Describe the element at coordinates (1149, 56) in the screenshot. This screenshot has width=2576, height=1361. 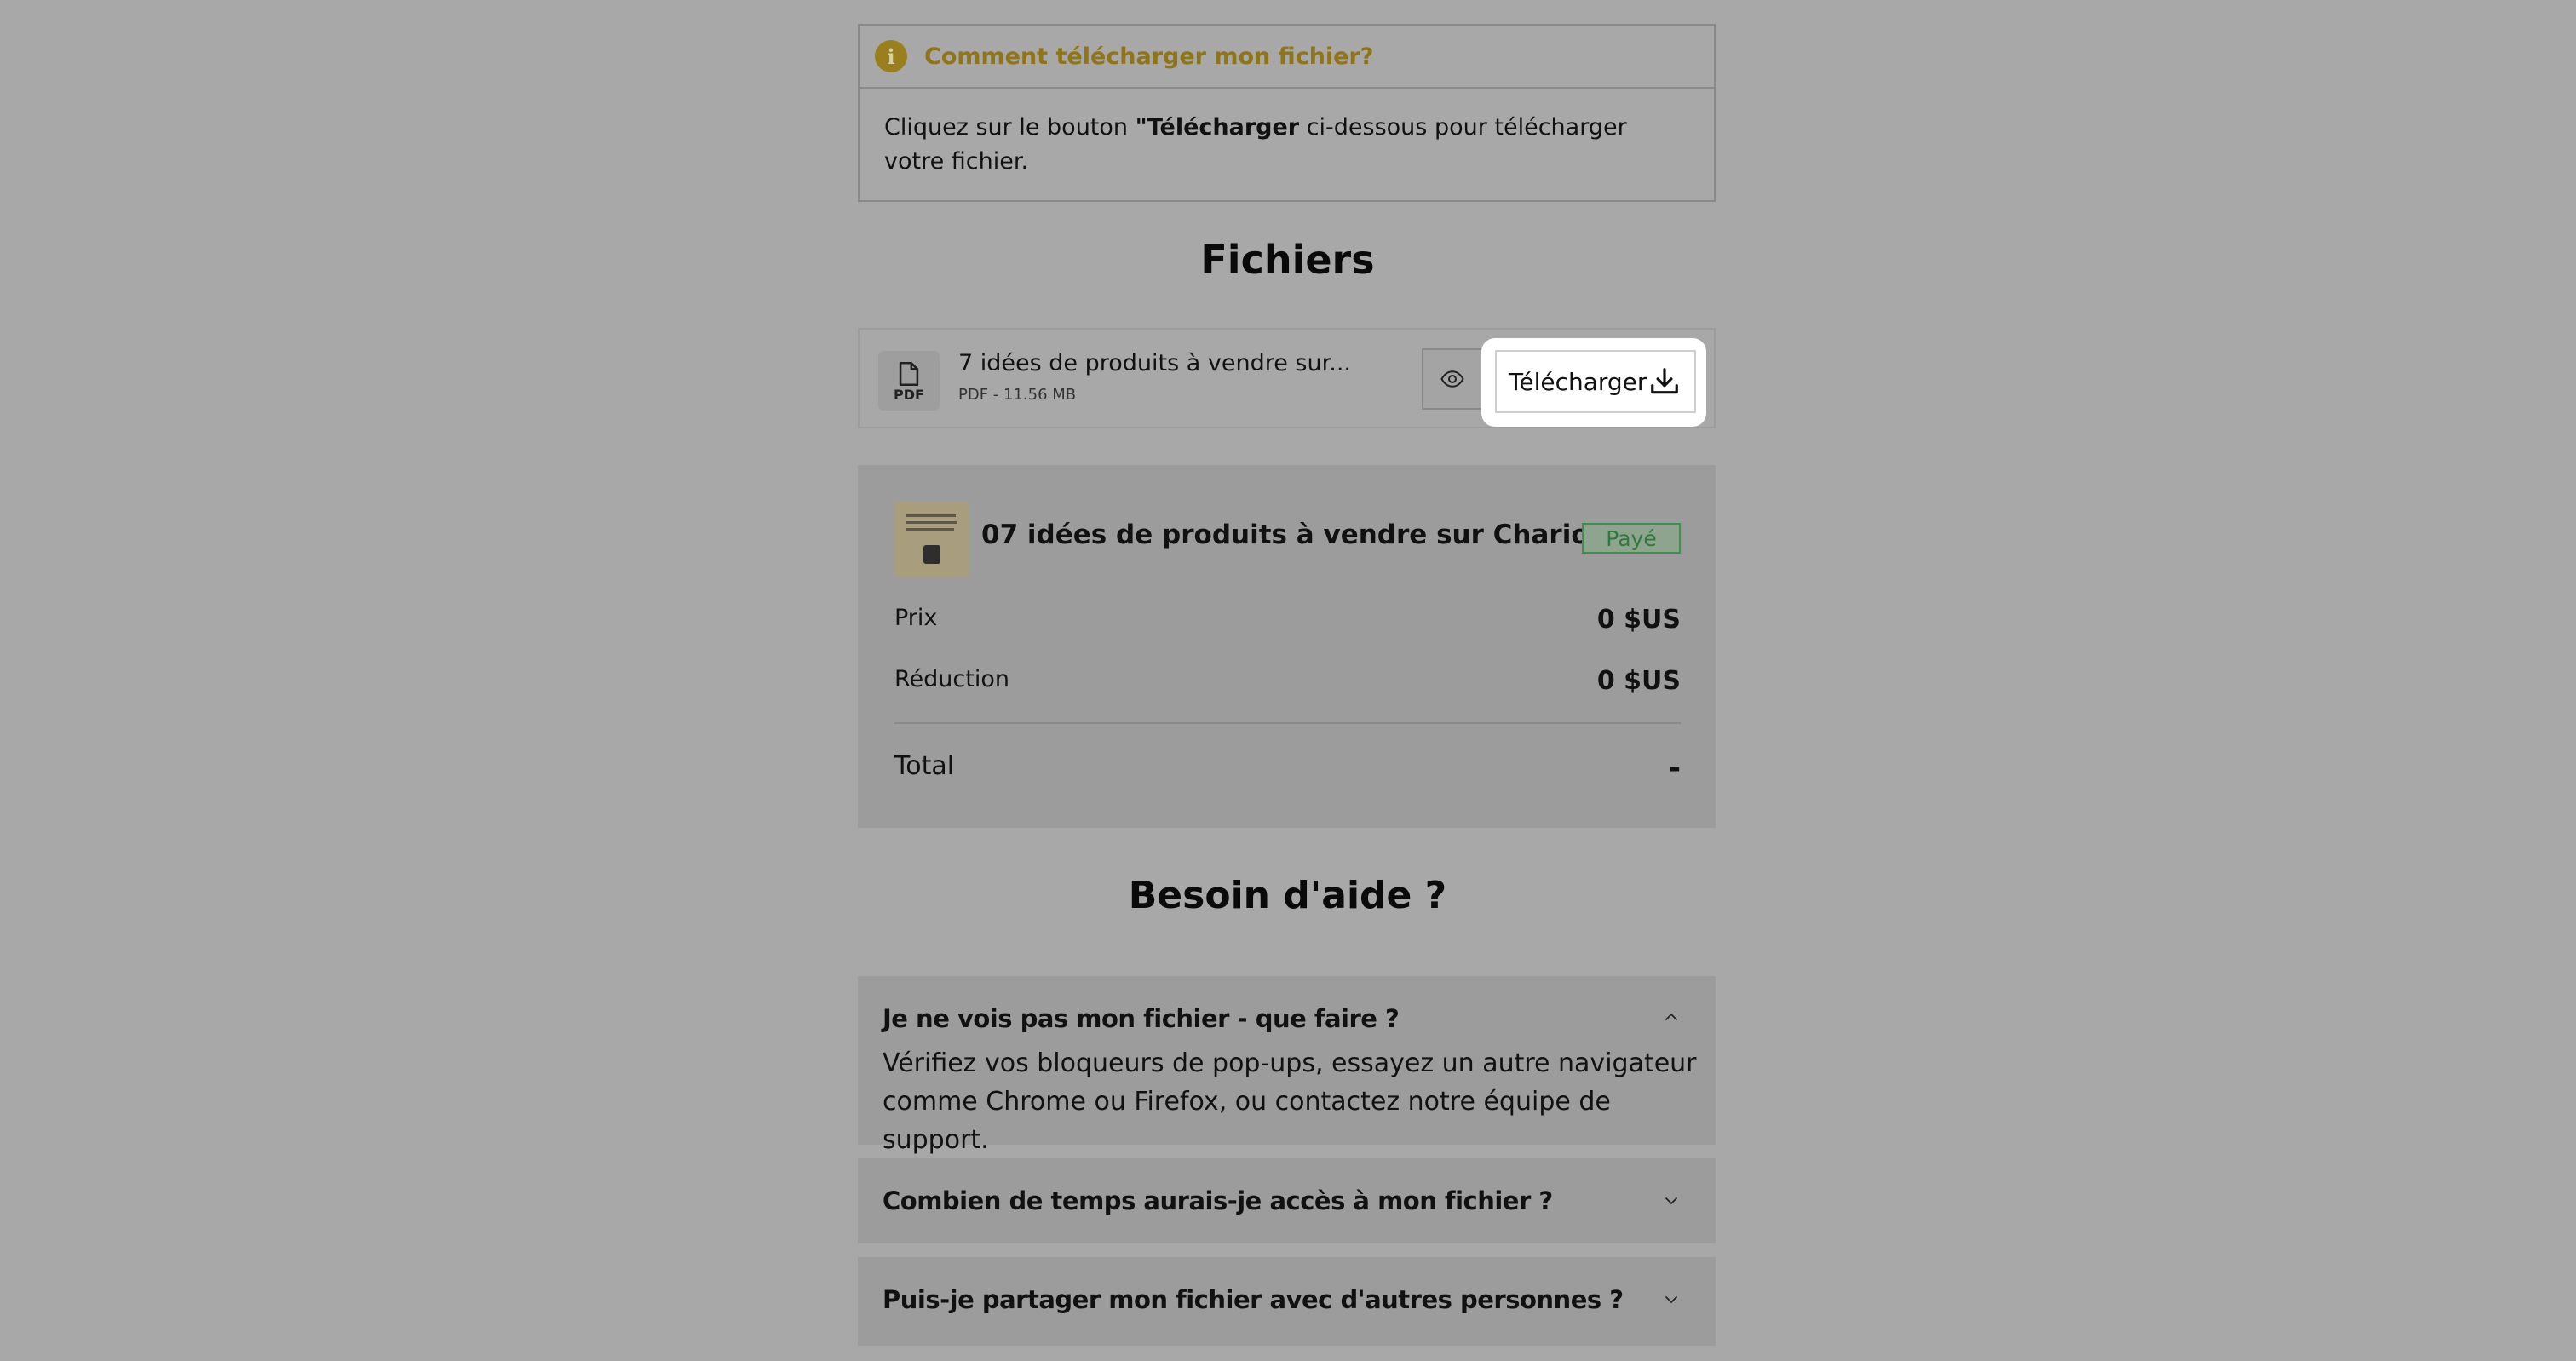
I see `info-title: Comment télécharger mon fichier?` at that location.